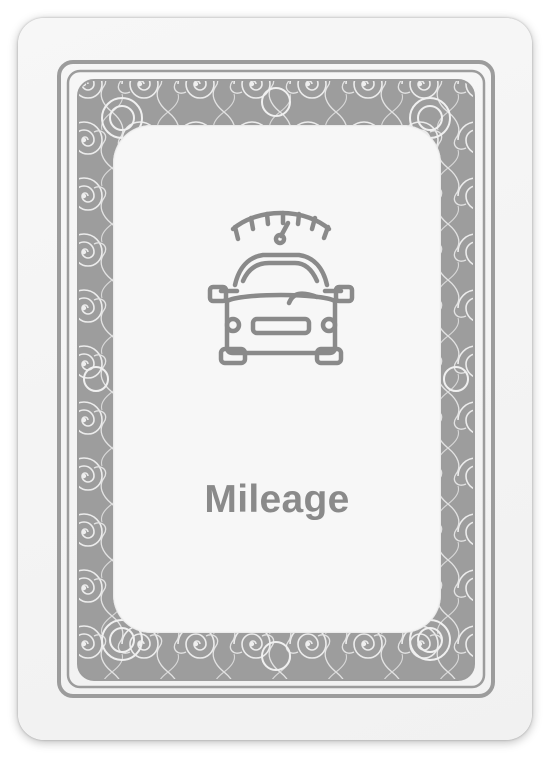  What do you see at coordinates (277, 499) in the screenshot?
I see `card-title: Mileage` at bounding box center [277, 499].